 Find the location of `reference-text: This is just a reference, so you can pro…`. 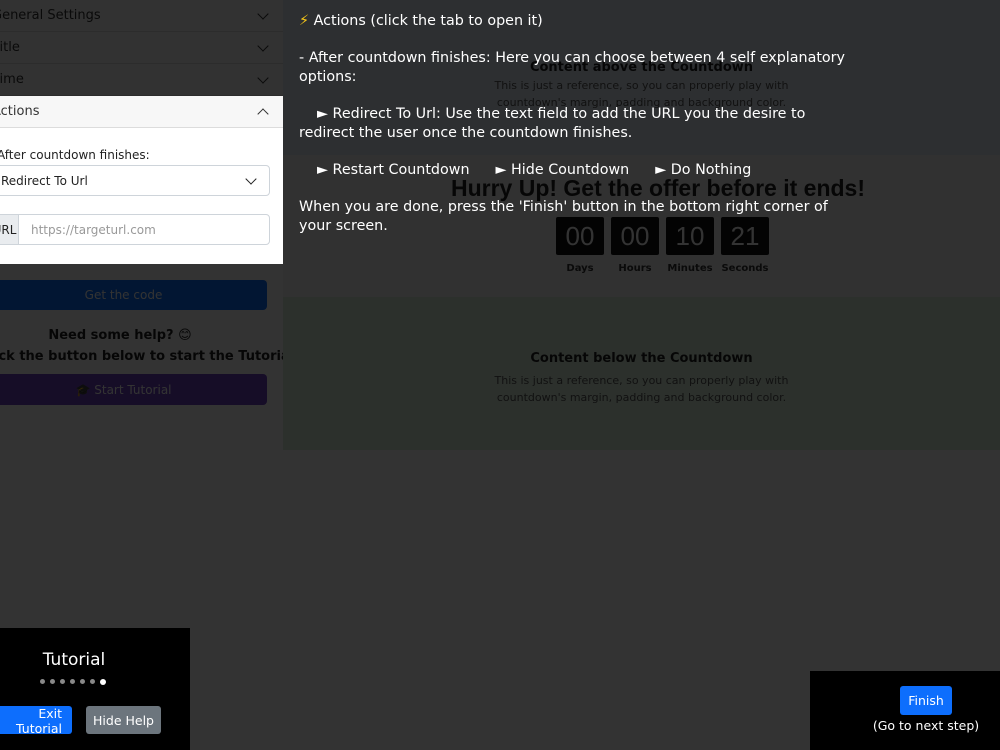

reference-text: This is just a reference, so you can pro… is located at coordinates (641, 380).